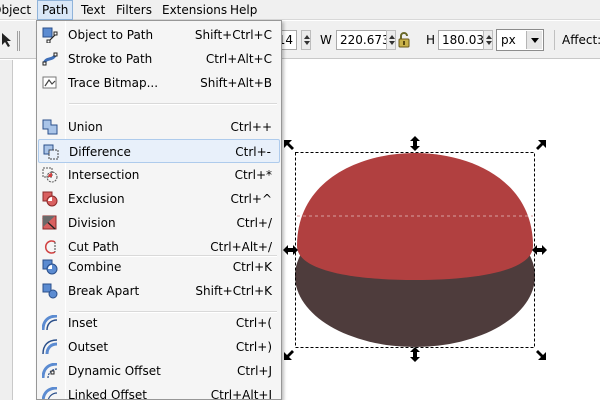  What do you see at coordinates (415, 354) in the screenshot?
I see `handle-bottom-icon` at bounding box center [415, 354].